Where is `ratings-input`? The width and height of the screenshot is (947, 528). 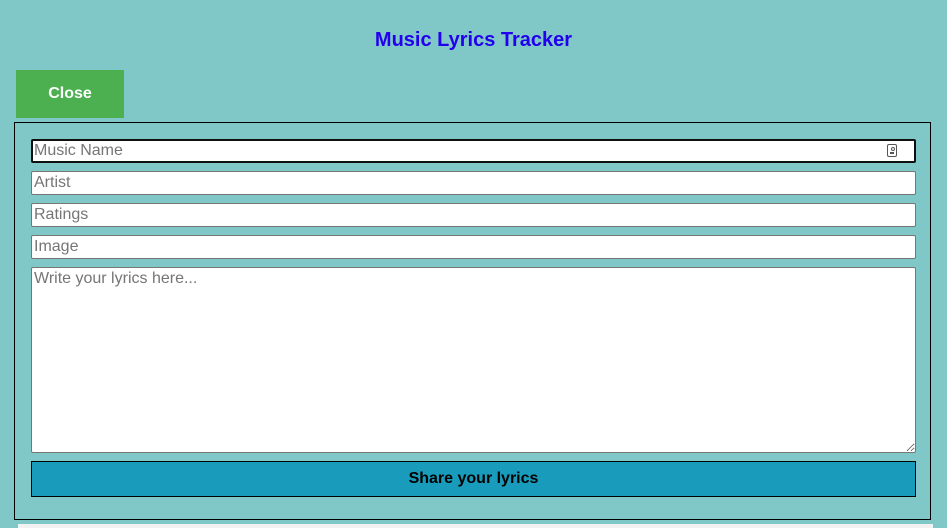 ratings-input is located at coordinates (473, 215).